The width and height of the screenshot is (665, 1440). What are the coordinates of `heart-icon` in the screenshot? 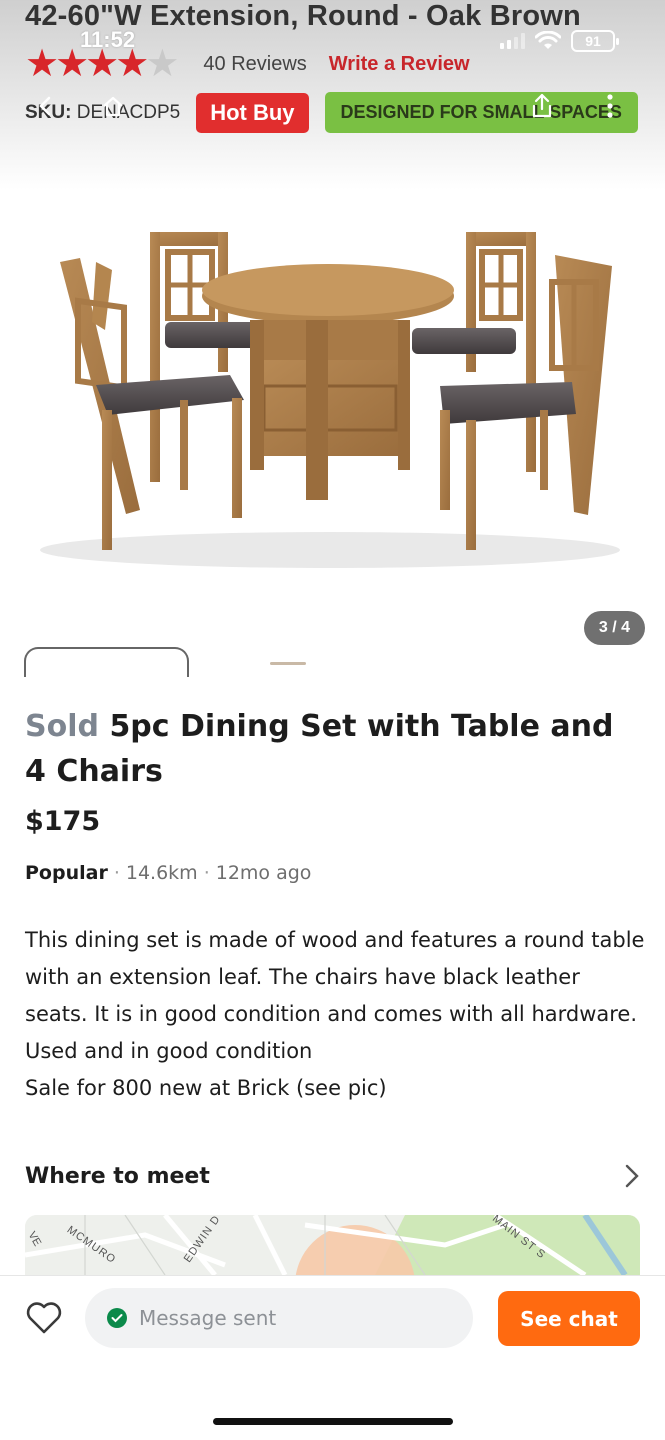 It's located at (44, 1318).